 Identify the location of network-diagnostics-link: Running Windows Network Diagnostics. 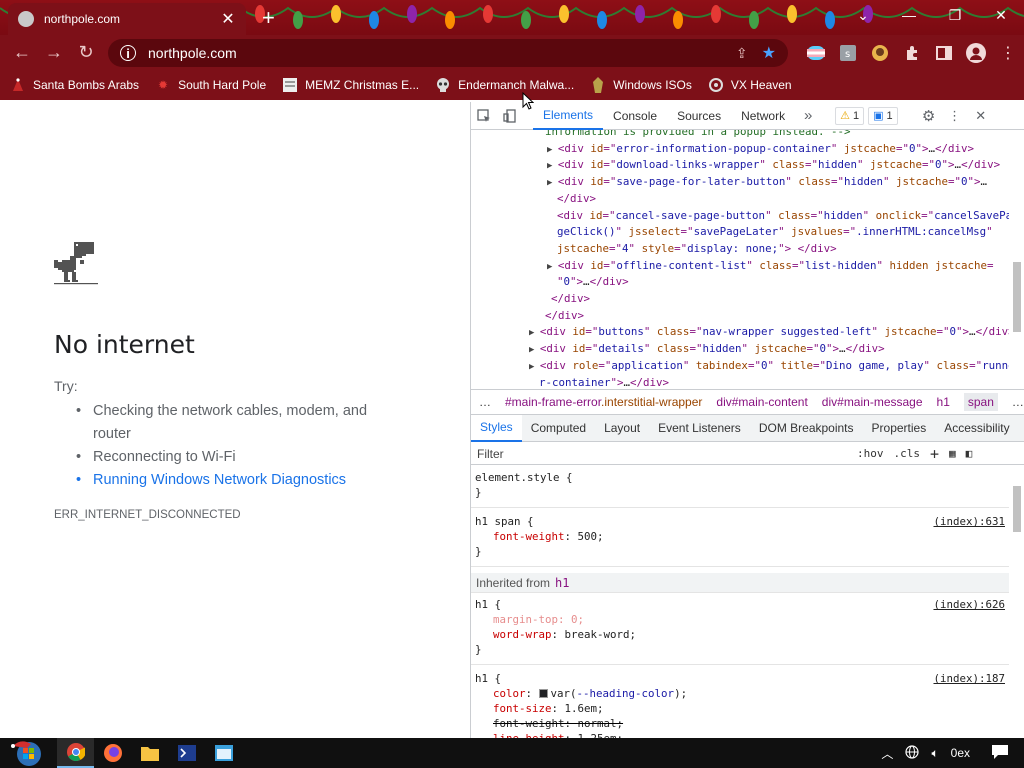
(236, 480).